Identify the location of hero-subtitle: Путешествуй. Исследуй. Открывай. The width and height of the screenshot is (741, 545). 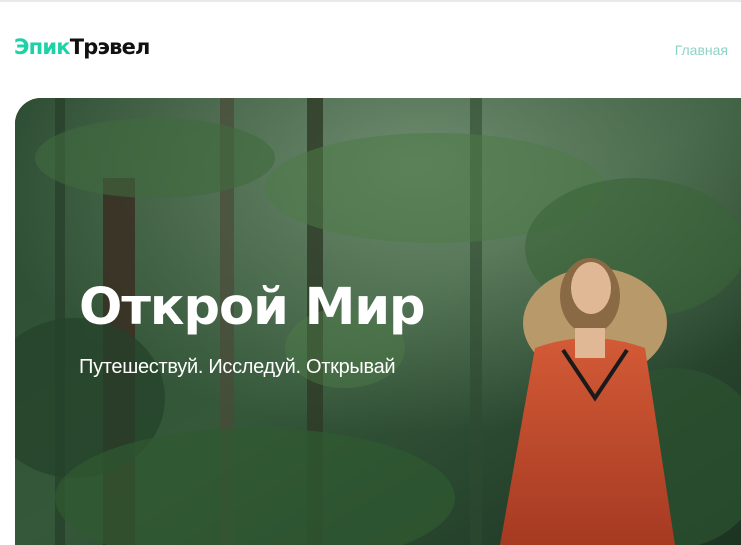
(237, 367).